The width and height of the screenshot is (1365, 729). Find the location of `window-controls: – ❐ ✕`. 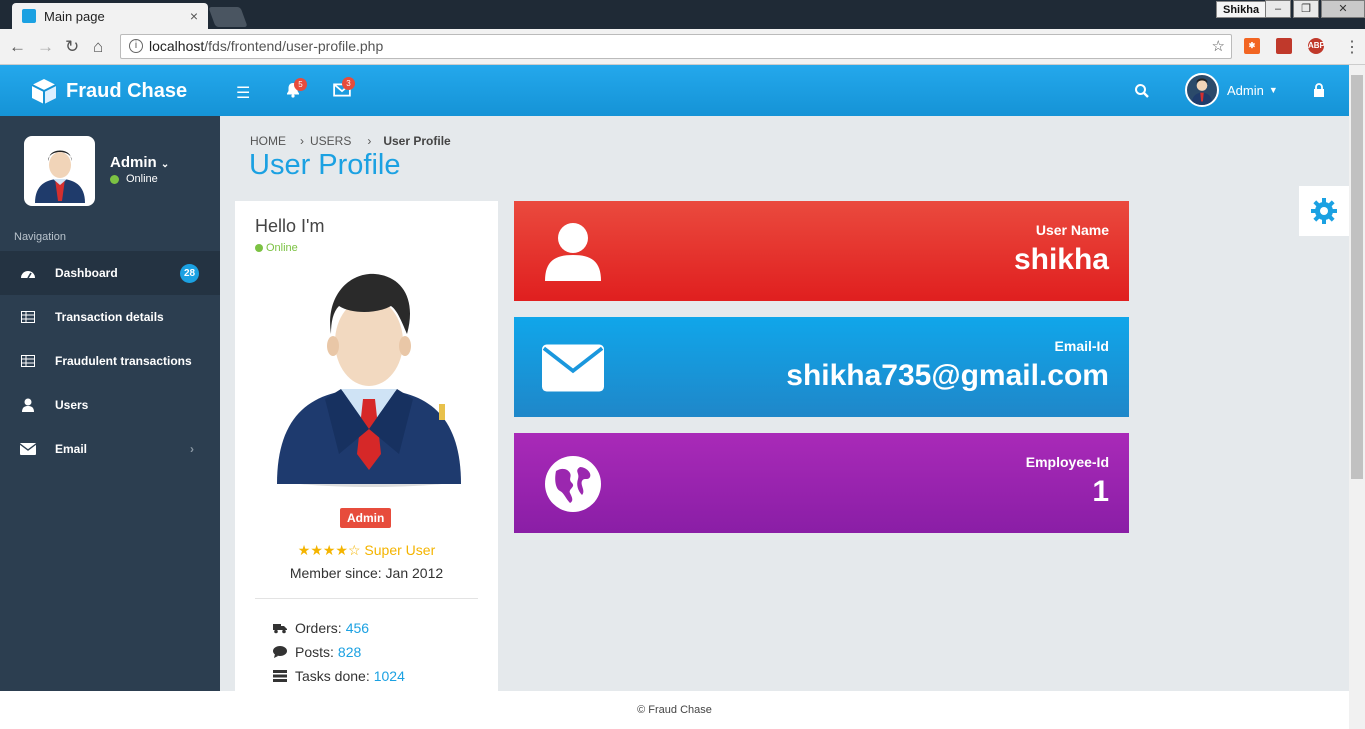

window-controls: – ❐ ✕ is located at coordinates (1314, 9).